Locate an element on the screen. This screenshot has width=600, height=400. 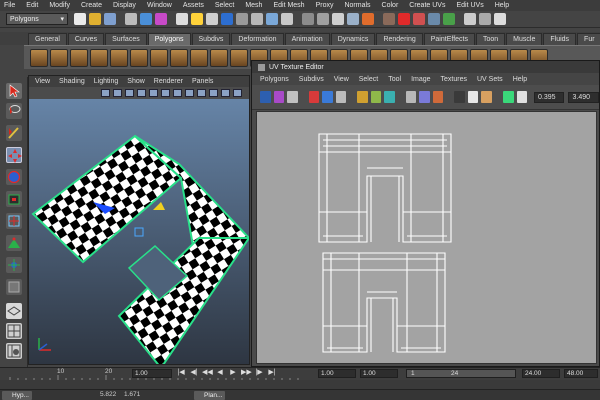
uv-display-image-icon is located at coordinates (279, 97).